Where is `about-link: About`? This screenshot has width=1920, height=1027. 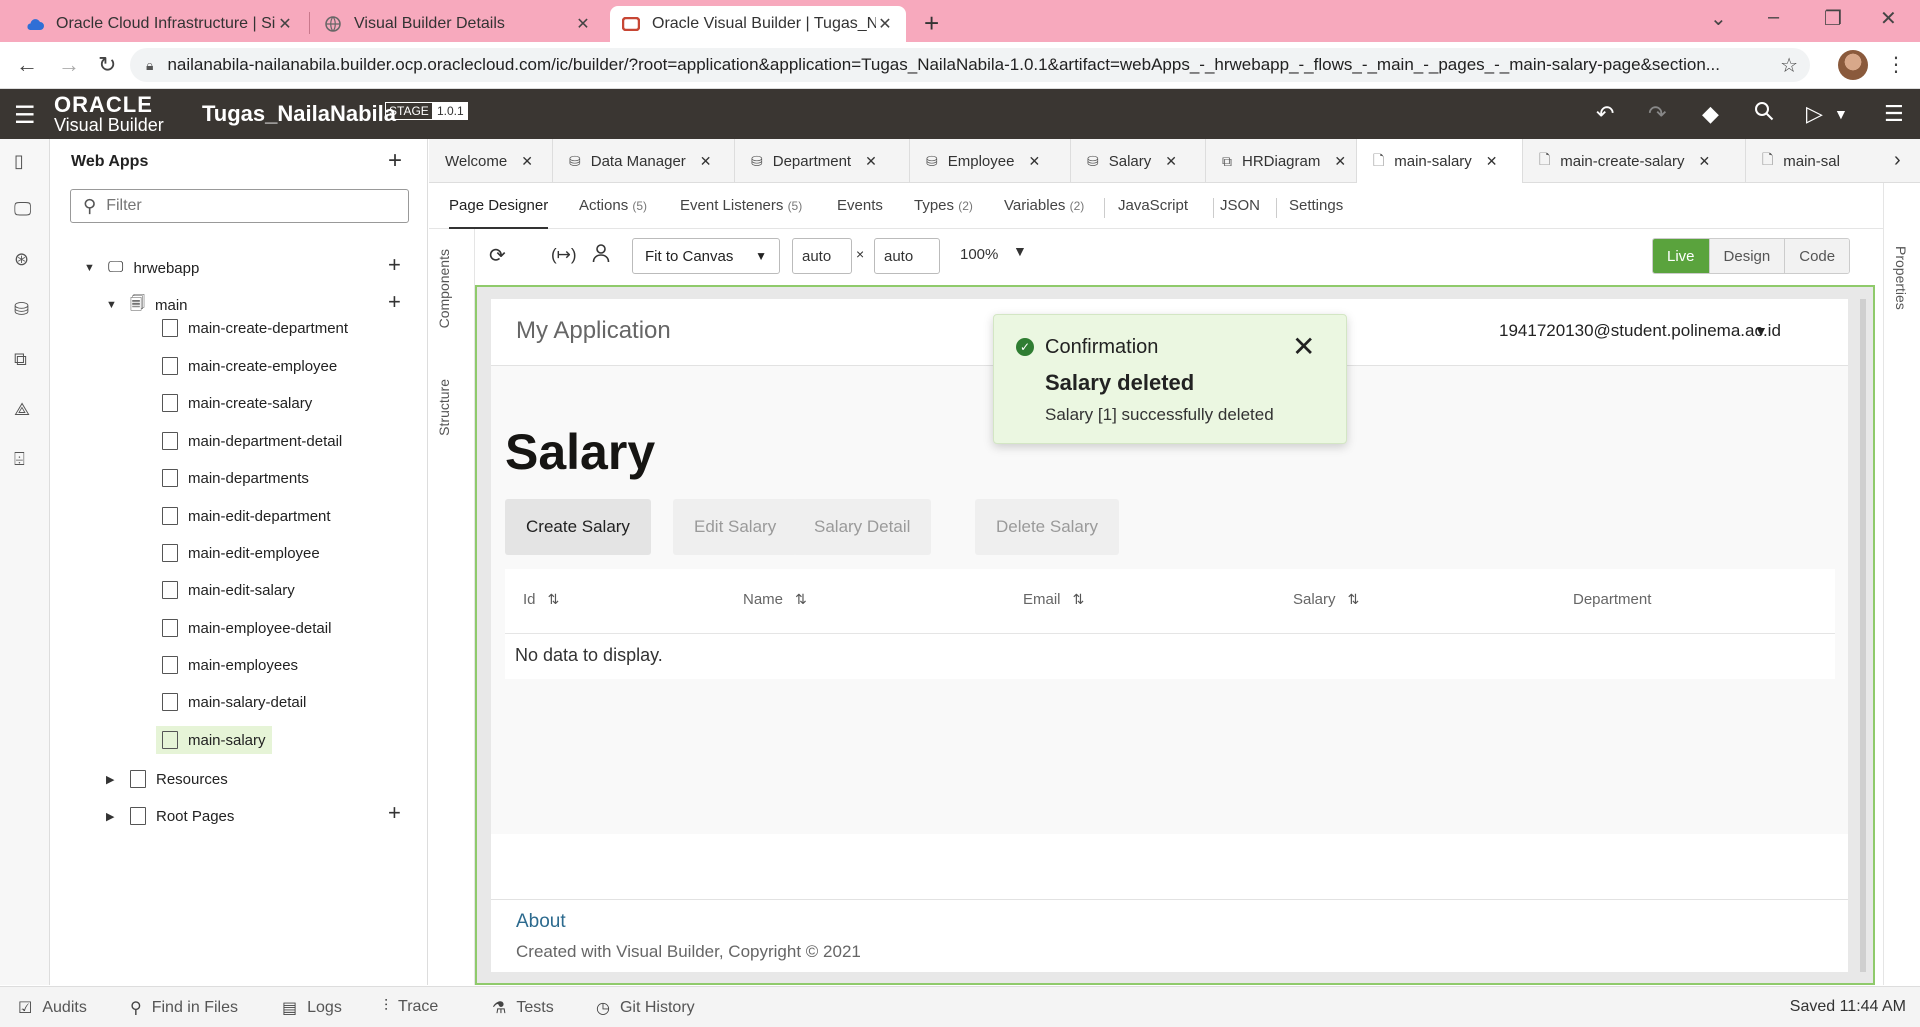 about-link: About is located at coordinates (541, 922).